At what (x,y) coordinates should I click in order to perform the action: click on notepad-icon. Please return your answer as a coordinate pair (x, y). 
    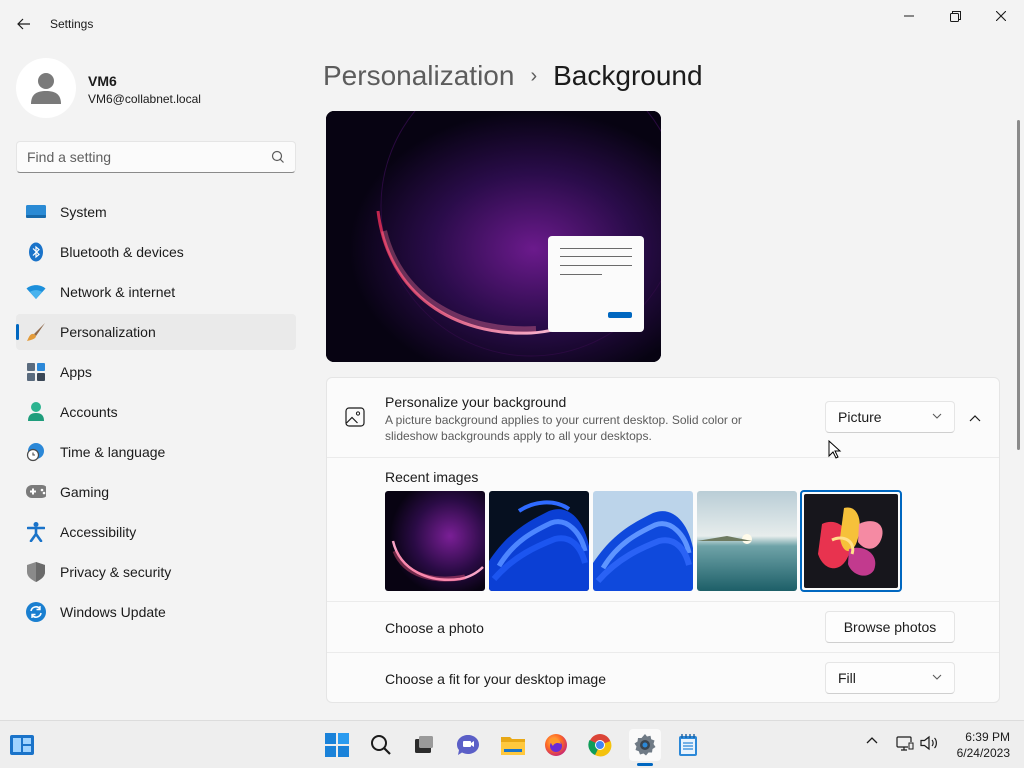
    Looking at the image, I should click on (688, 745).